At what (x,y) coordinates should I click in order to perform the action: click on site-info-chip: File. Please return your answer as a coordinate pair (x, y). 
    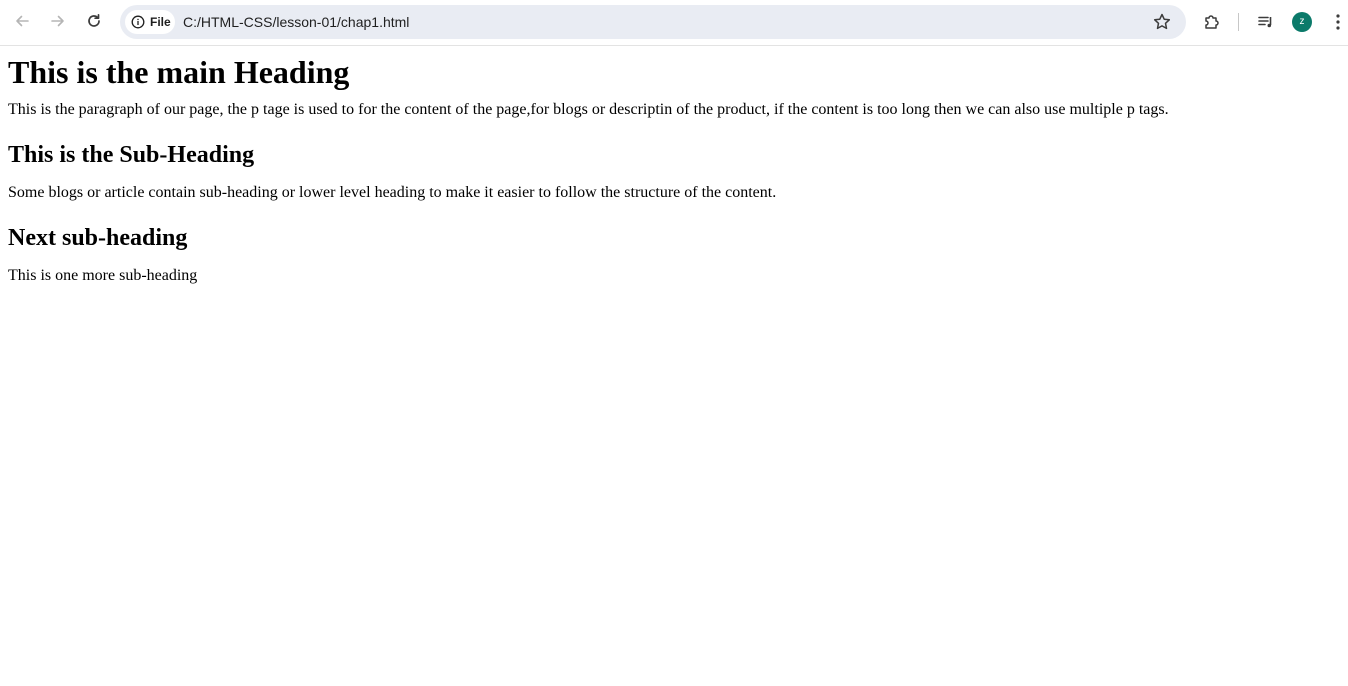
    Looking at the image, I should click on (150, 22).